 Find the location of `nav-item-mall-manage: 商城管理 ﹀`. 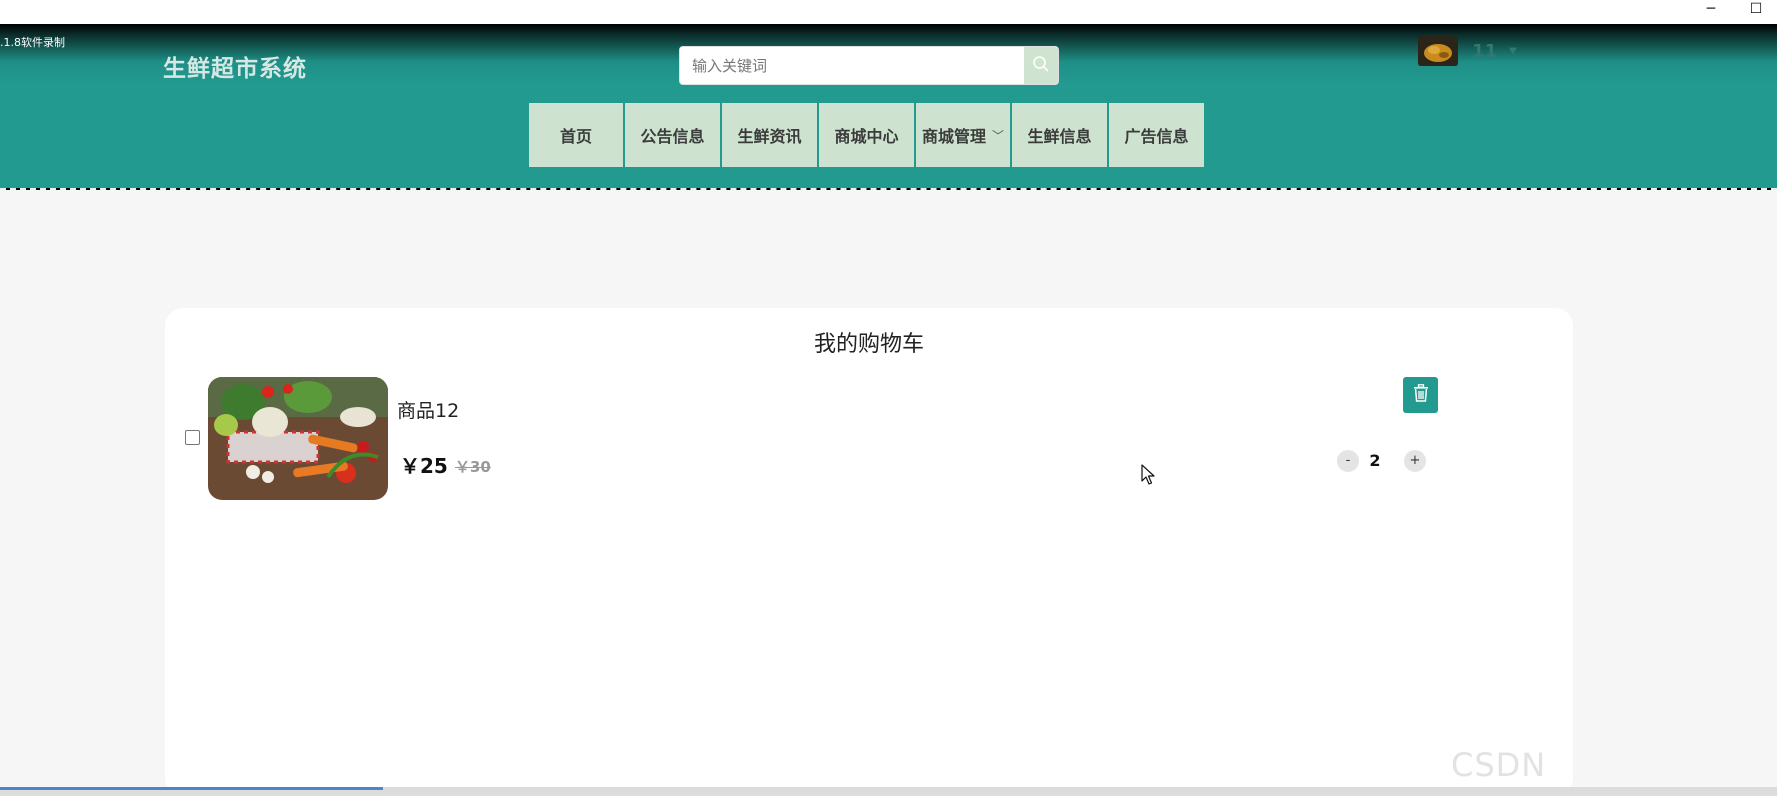

nav-item-mall-manage: 商城管理 ﹀ is located at coordinates (963, 135).